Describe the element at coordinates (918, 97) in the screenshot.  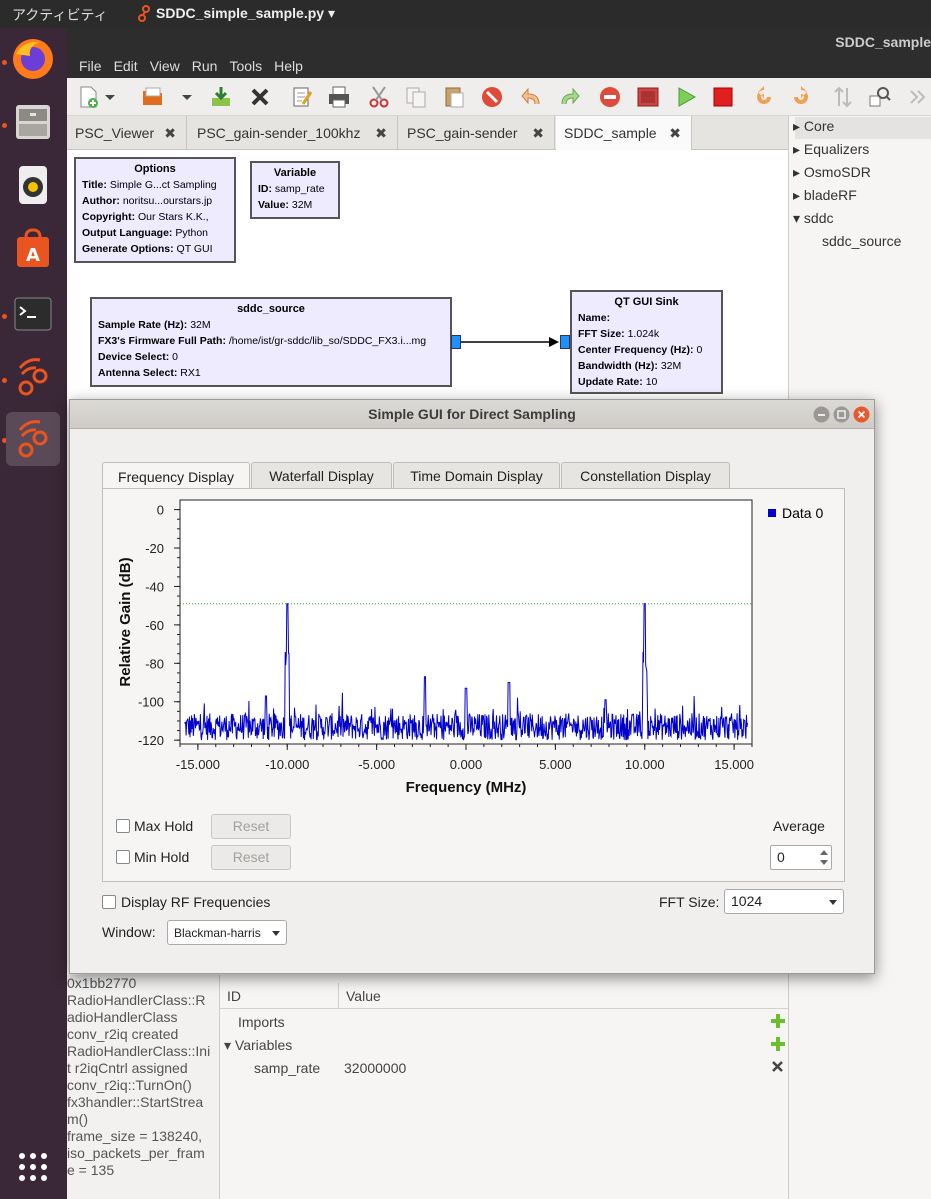
I see `more-tools-icon` at that location.